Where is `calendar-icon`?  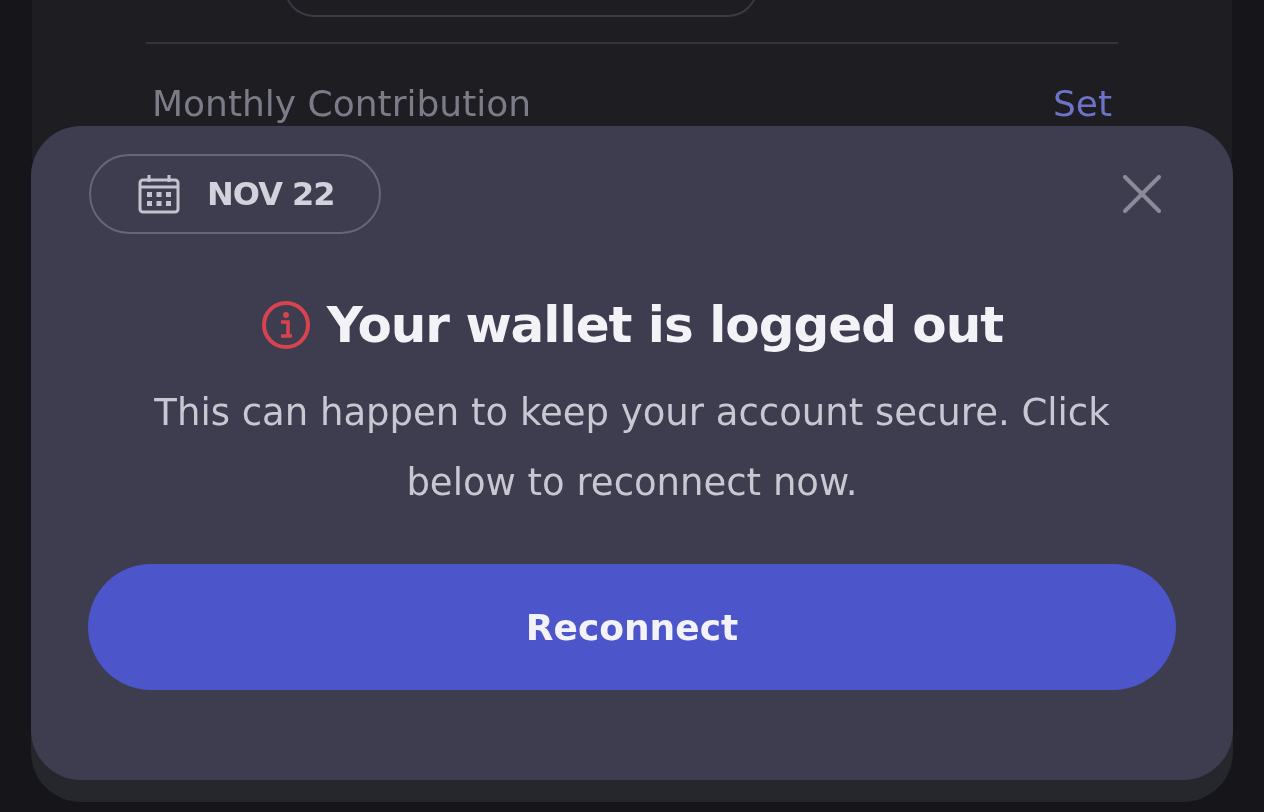
calendar-icon is located at coordinates (159, 194).